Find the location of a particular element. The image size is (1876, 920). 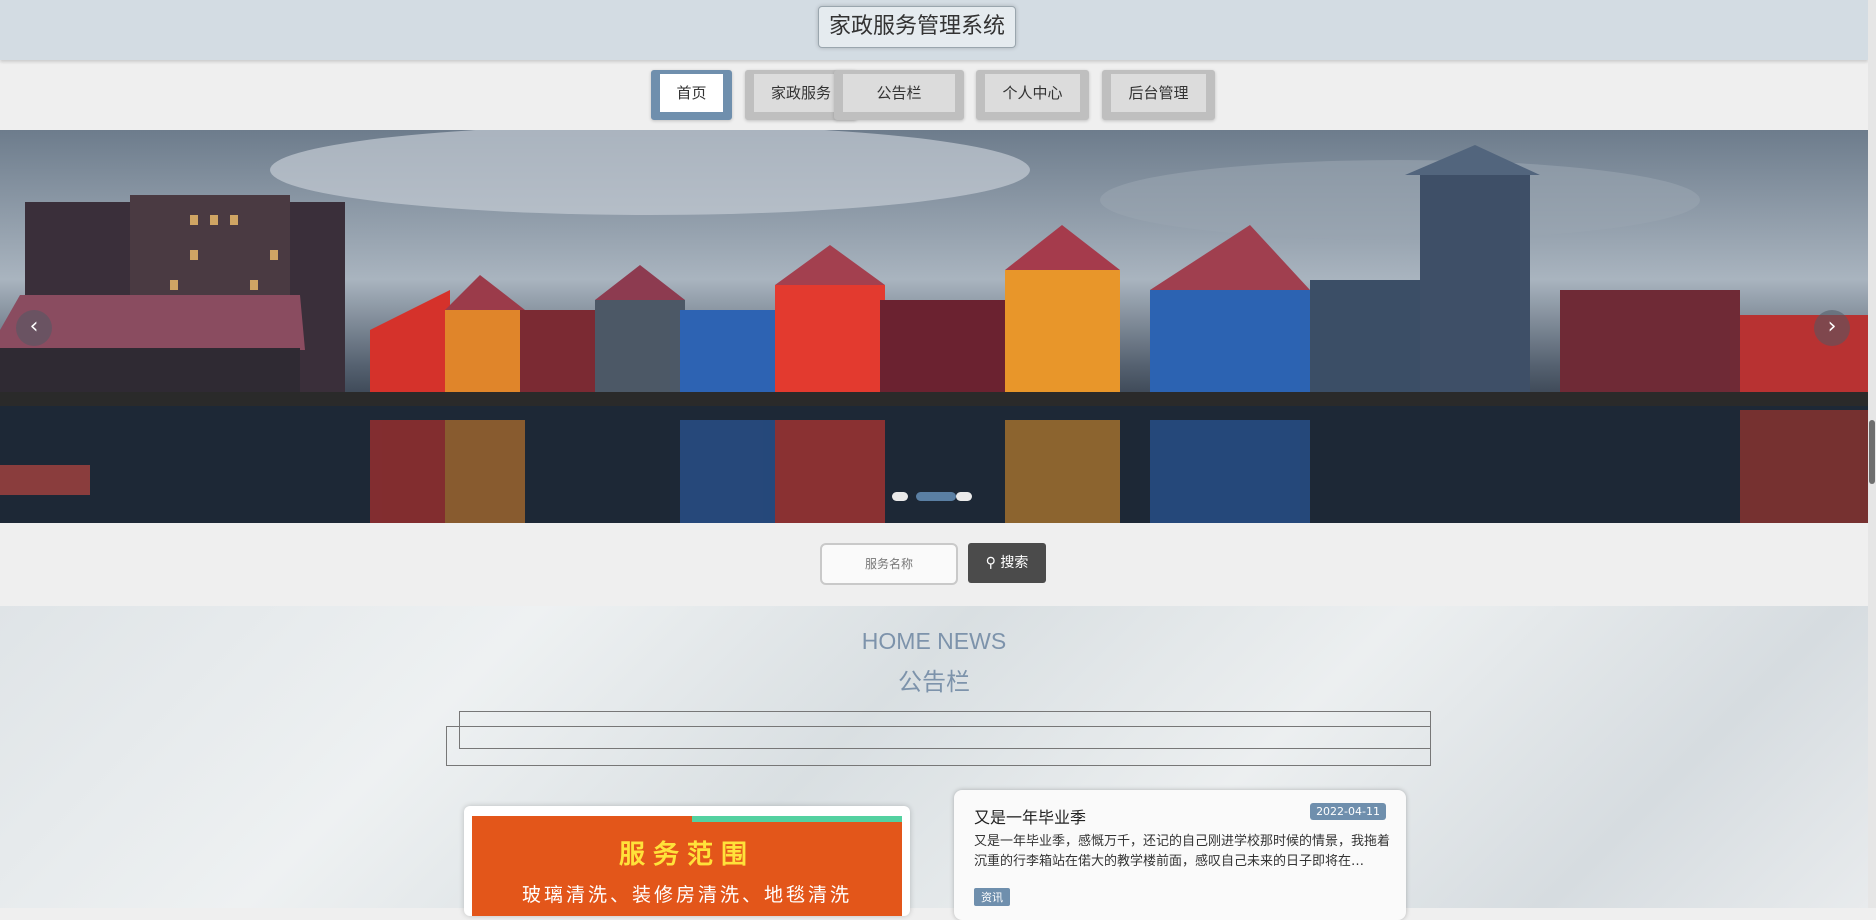

carousel-next-button: › is located at coordinates (1832, 328).